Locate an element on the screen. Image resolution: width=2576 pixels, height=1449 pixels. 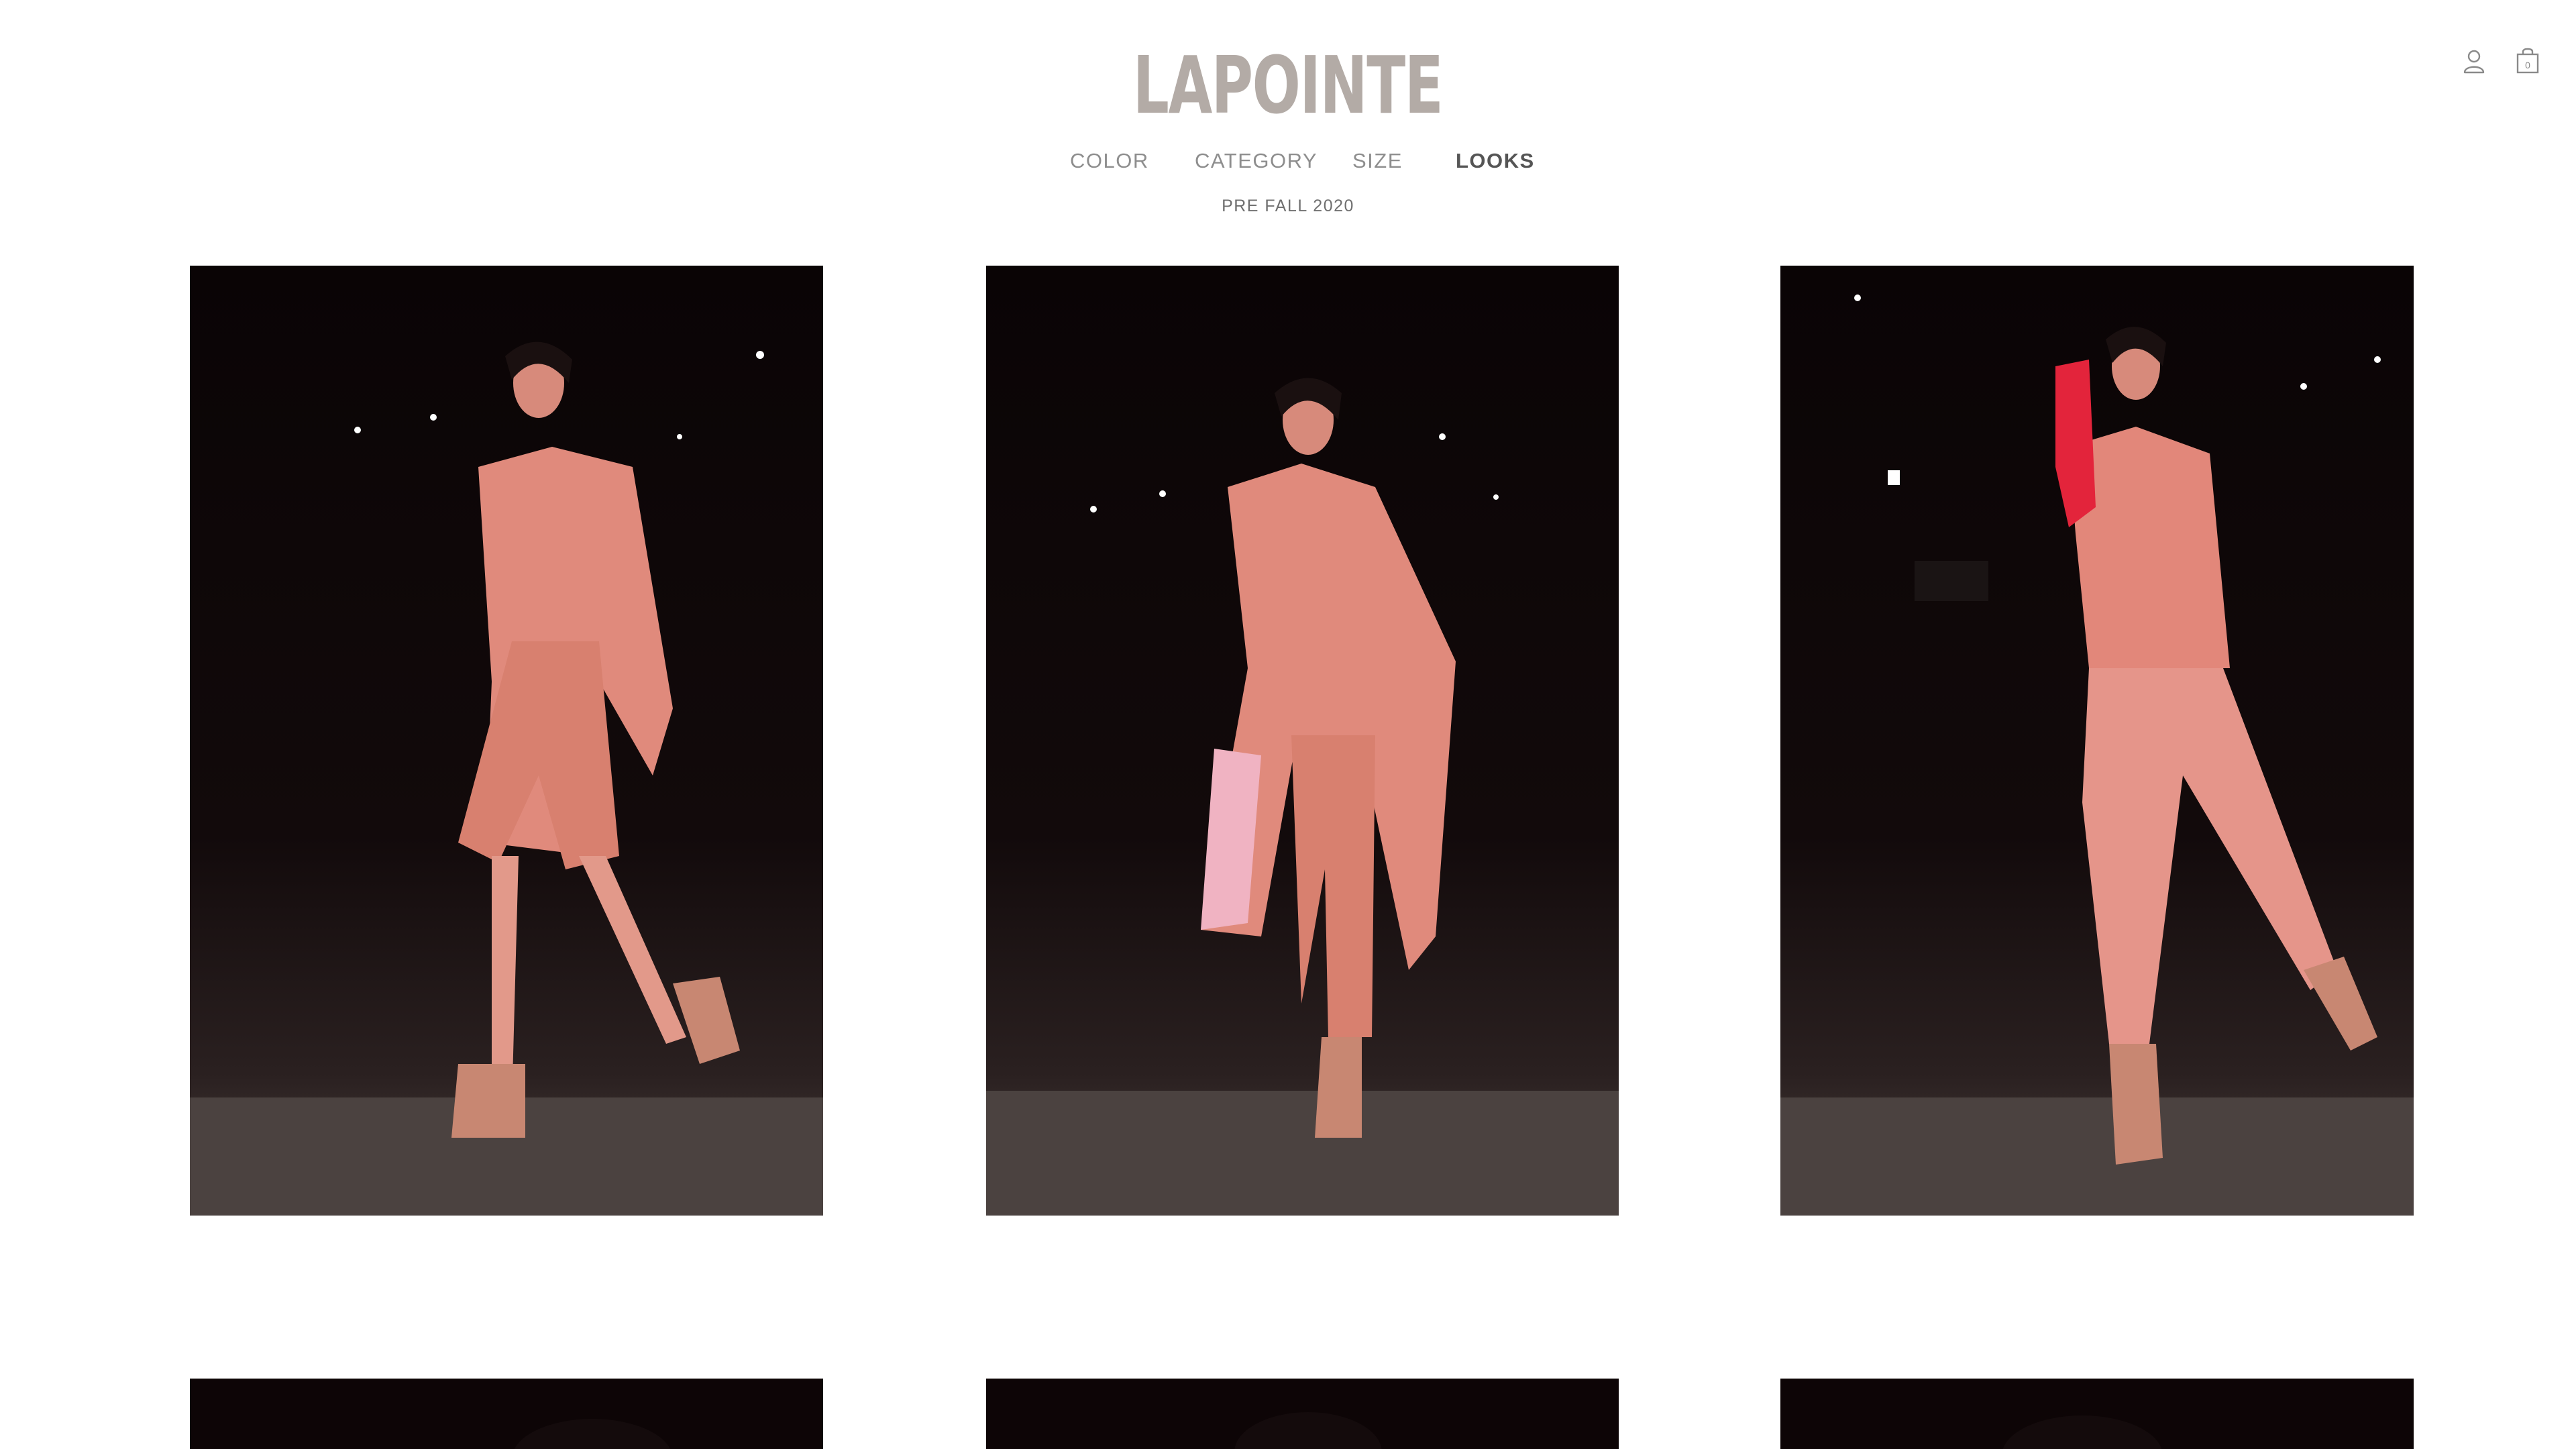
brand-logo: LAPOINTE is located at coordinates (1288, 85).